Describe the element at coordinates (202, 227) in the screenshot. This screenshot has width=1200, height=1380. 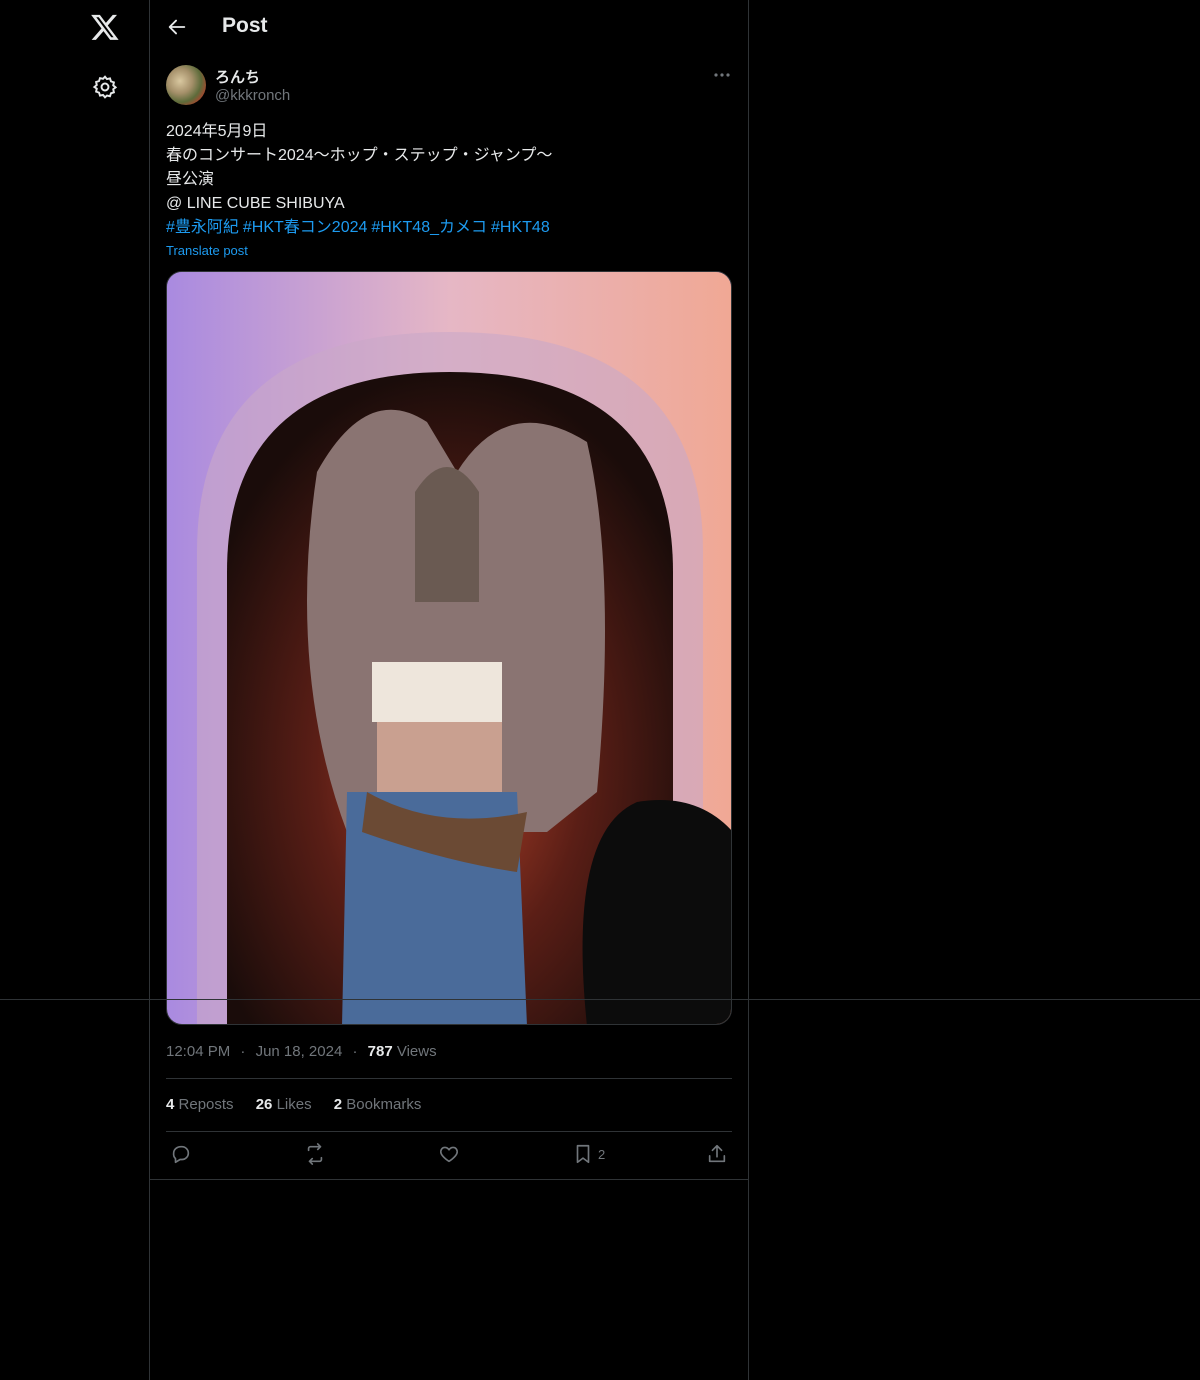
I see `hashtag-link: #豊永阿紀` at that location.